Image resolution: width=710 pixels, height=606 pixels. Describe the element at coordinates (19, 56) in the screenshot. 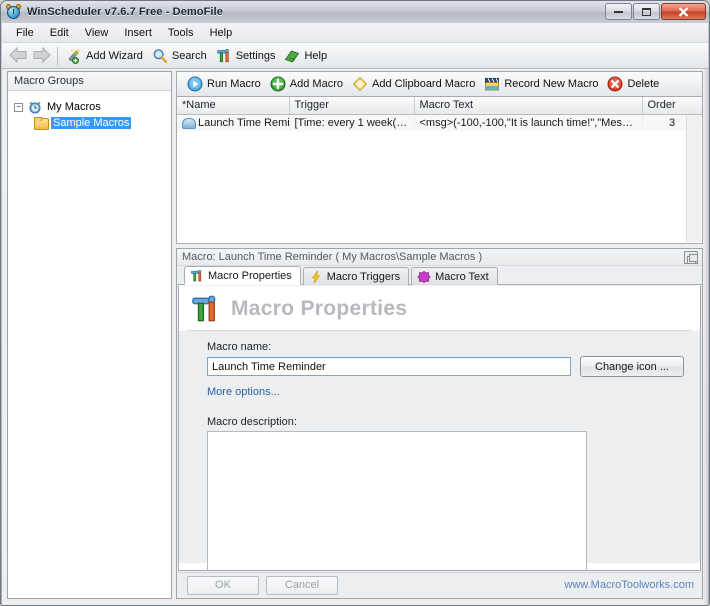

I see `back-arrow-icon` at that location.